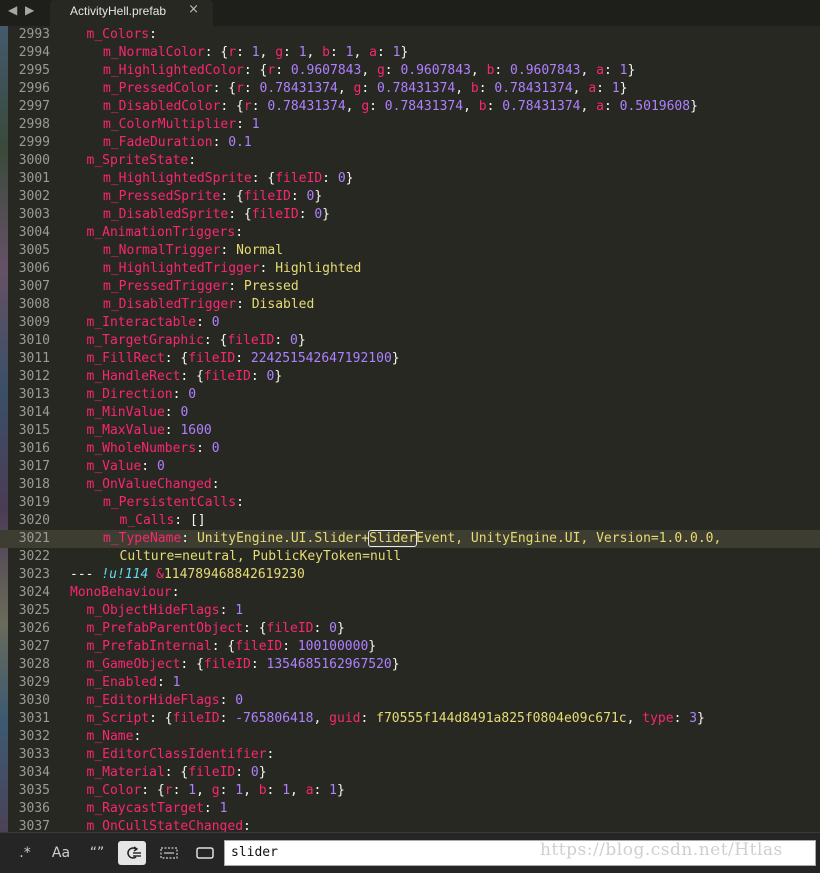  What do you see at coordinates (410, 521) in the screenshot?
I see `code-line: 3020 m_Calls: []` at bounding box center [410, 521].